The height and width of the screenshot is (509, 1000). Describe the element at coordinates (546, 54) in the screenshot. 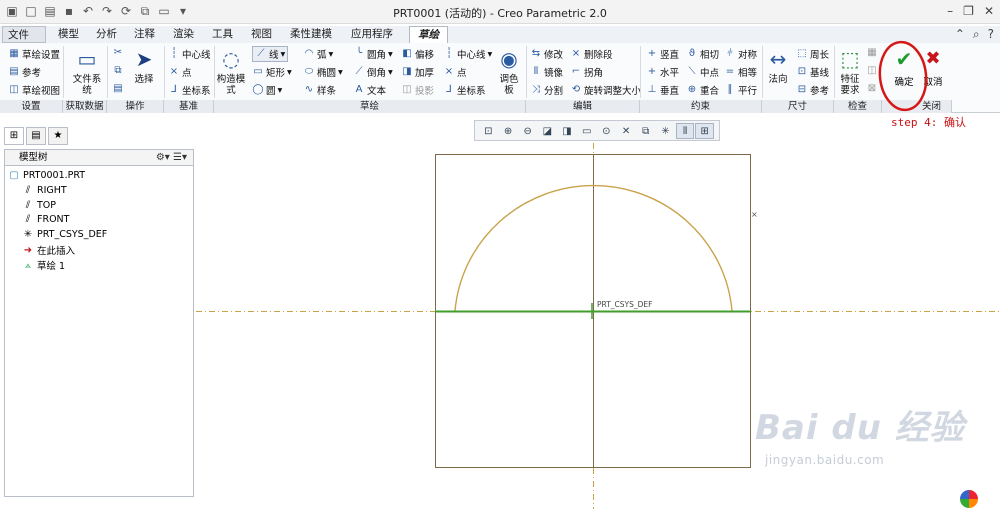

I see `modify-button: ⇆ 修改` at that location.